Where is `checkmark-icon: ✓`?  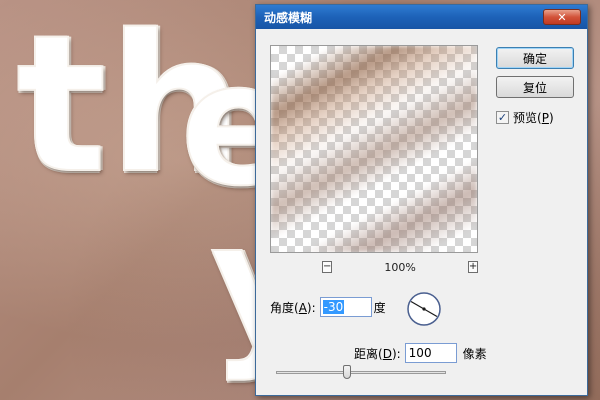 checkmark-icon: ✓ is located at coordinates (502, 117).